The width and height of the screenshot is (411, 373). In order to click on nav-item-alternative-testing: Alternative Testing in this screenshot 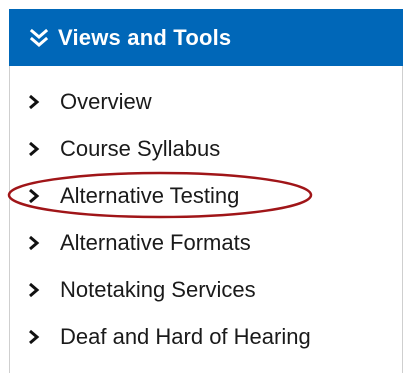, I will do `click(169, 195)`.